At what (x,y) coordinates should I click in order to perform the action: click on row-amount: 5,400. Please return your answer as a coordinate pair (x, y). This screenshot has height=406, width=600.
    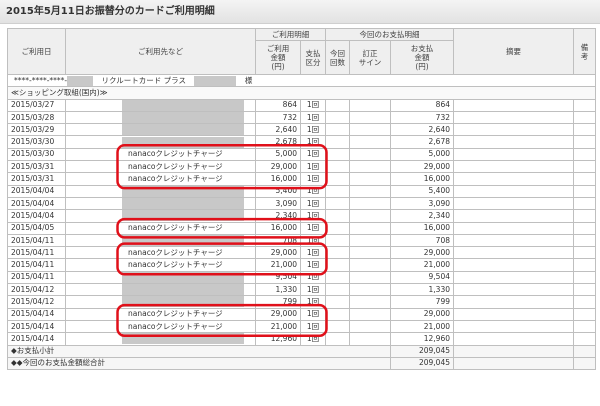
    Looking at the image, I should click on (278, 191).